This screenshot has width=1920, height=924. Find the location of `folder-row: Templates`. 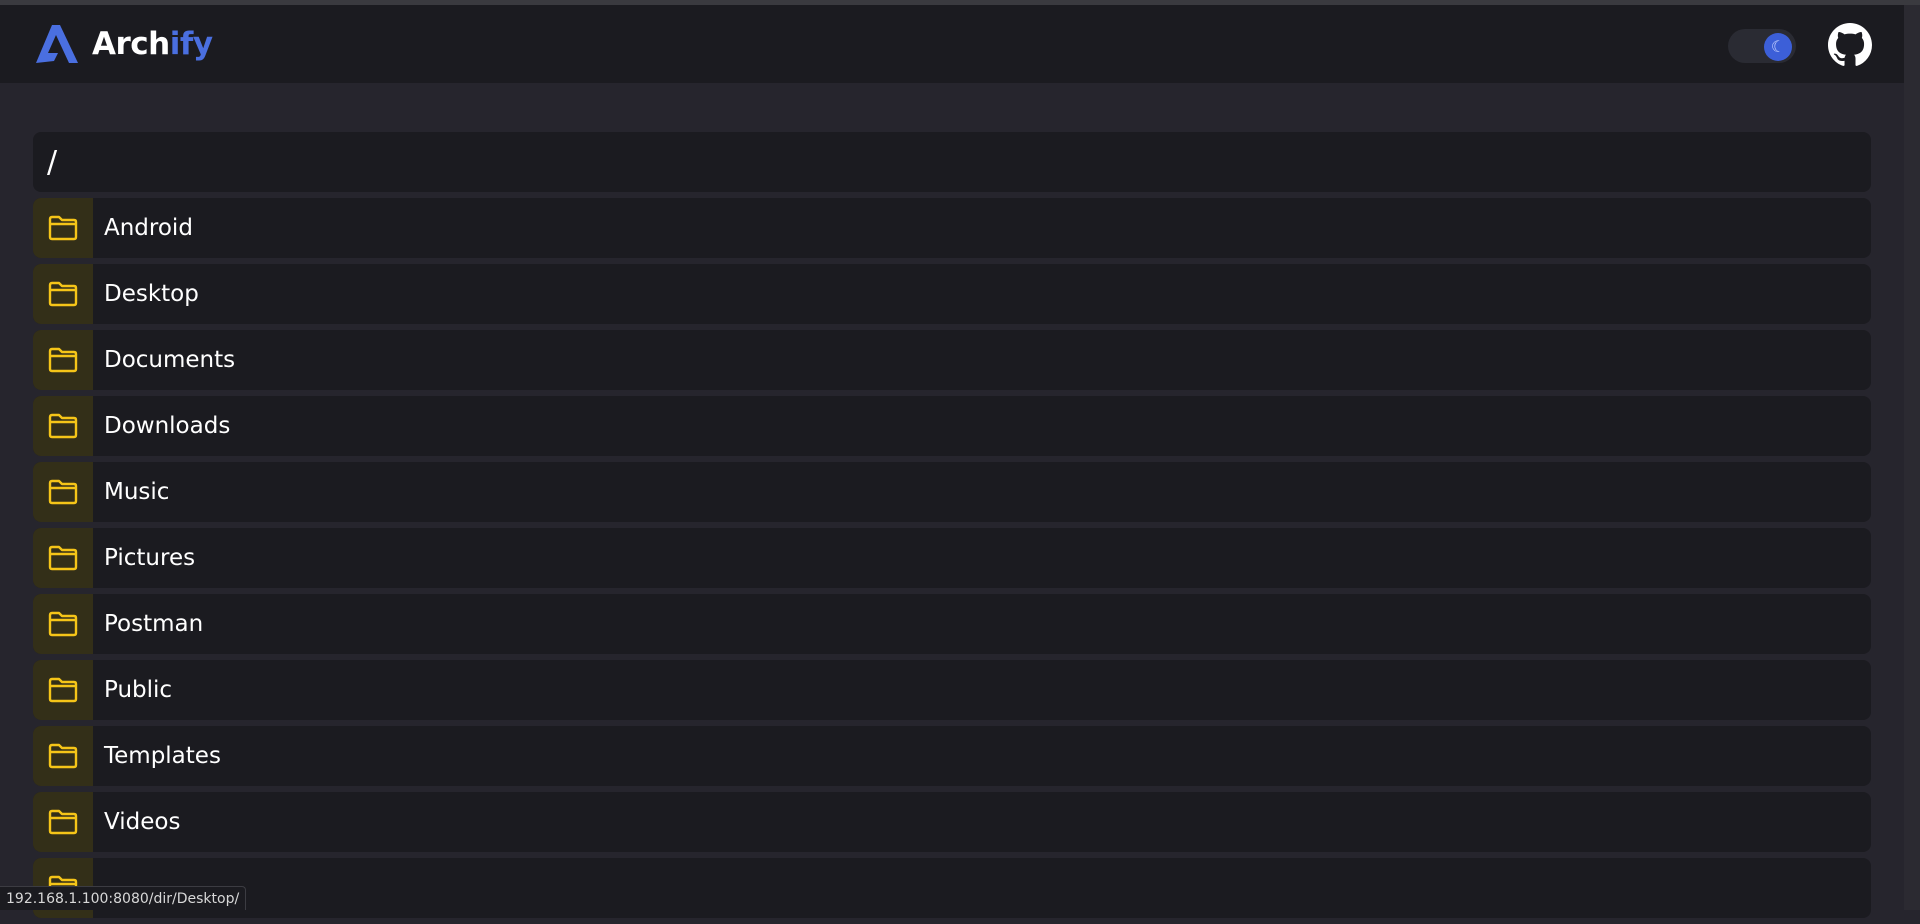

folder-row: Templates is located at coordinates (952, 756).